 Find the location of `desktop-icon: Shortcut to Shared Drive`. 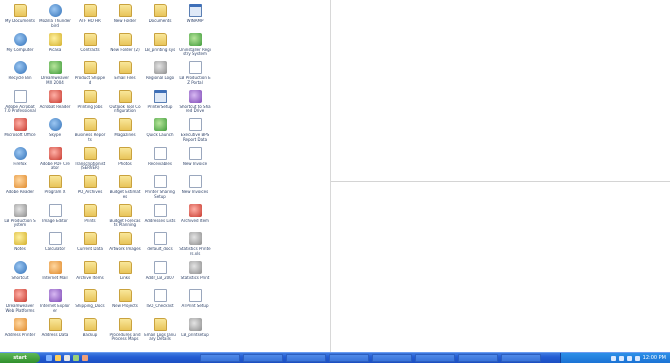

desktop-icon: Shortcut to Shared Drive is located at coordinates (195, 103).